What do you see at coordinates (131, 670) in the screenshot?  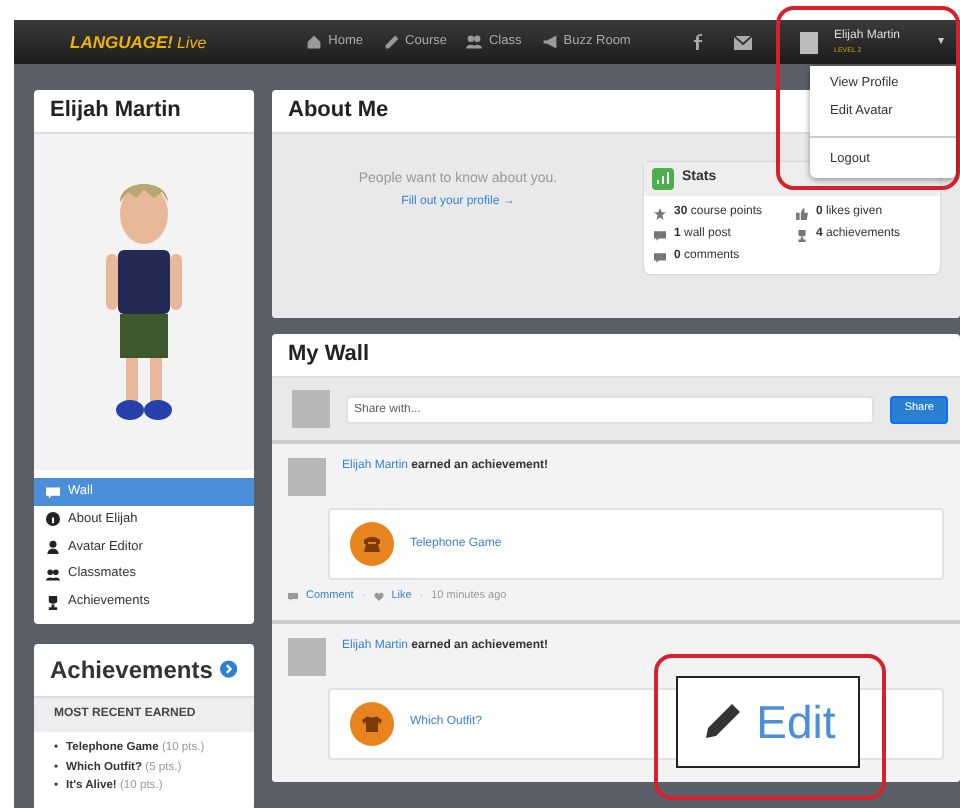 I see `card-title: Achievements` at bounding box center [131, 670].